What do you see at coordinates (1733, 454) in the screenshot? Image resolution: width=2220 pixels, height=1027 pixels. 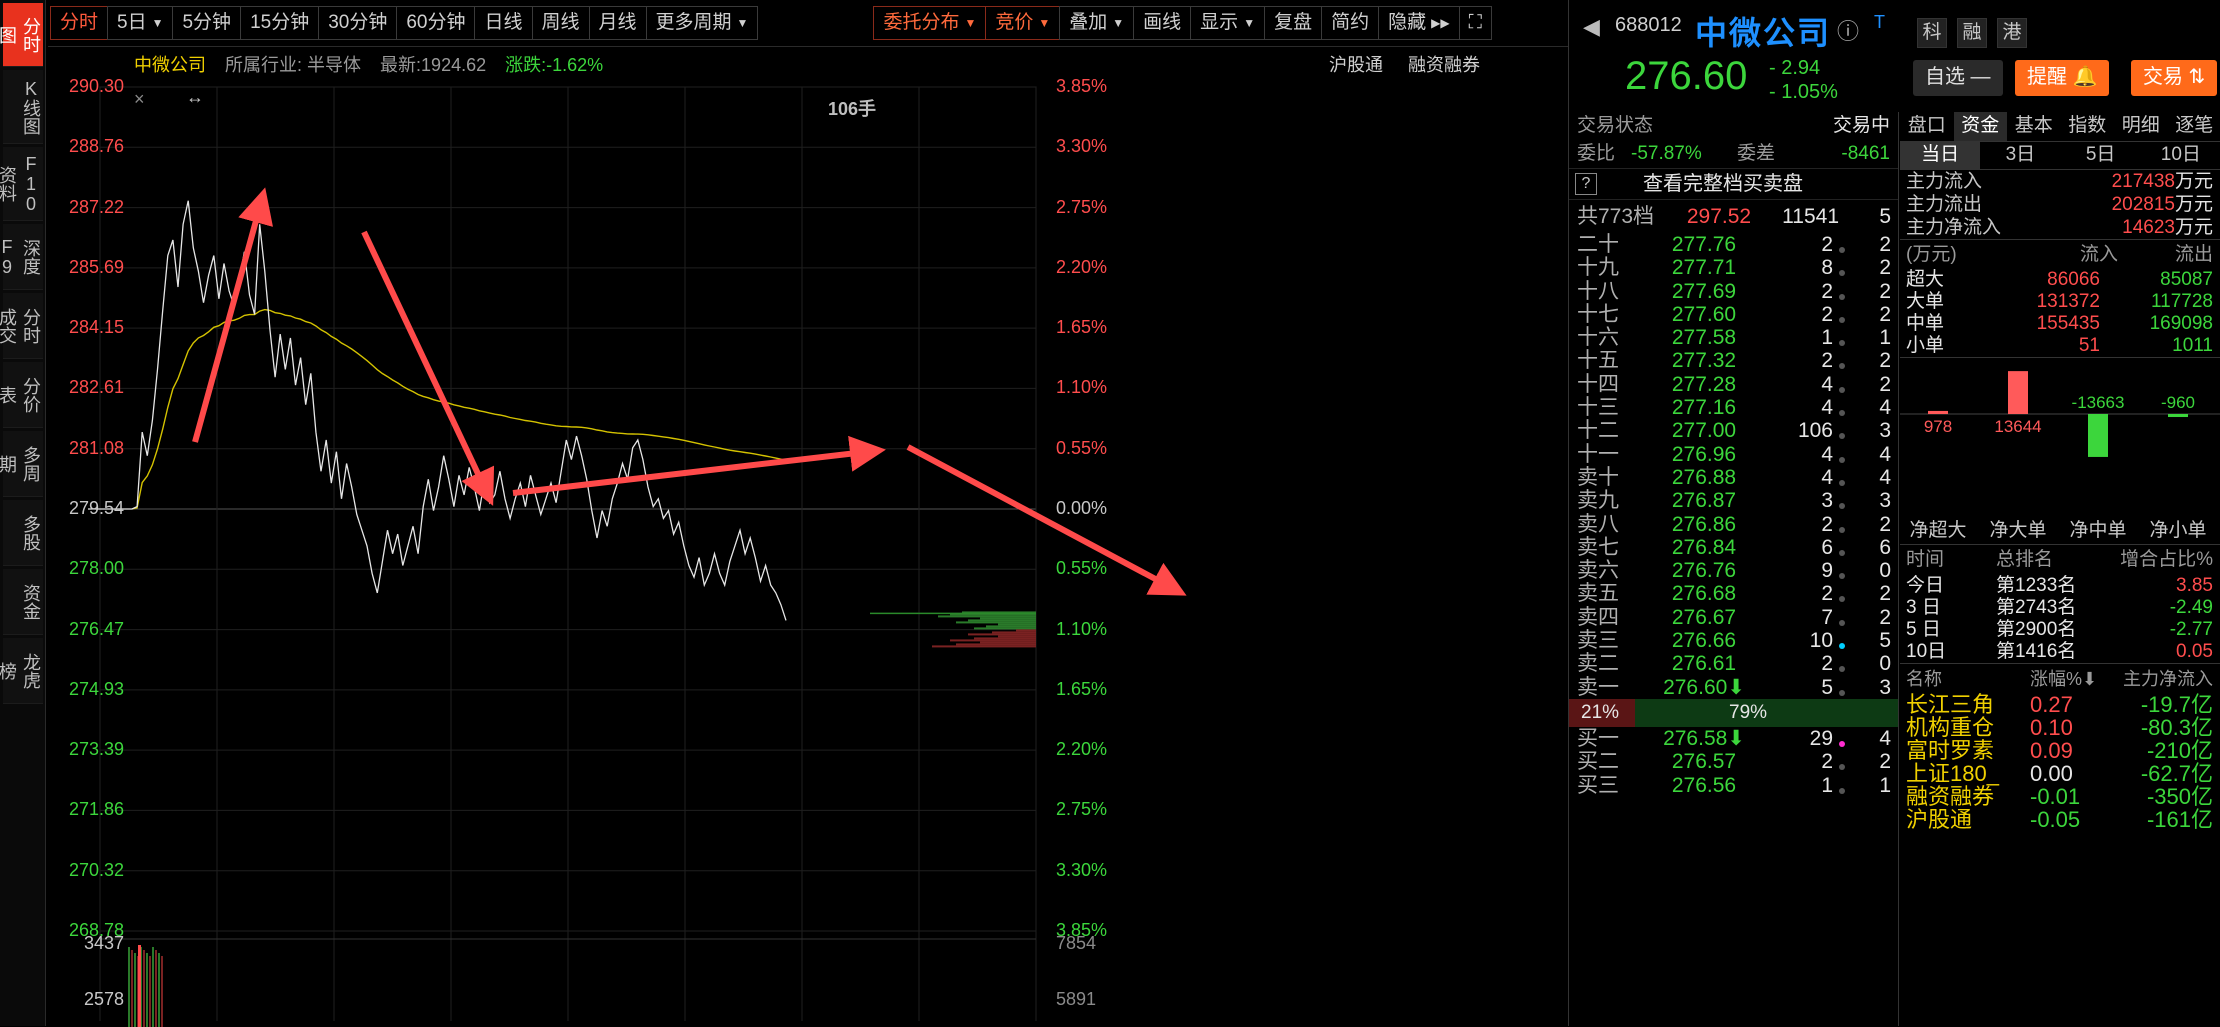 I see `book-row: 十一276.9644` at bounding box center [1733, 454].